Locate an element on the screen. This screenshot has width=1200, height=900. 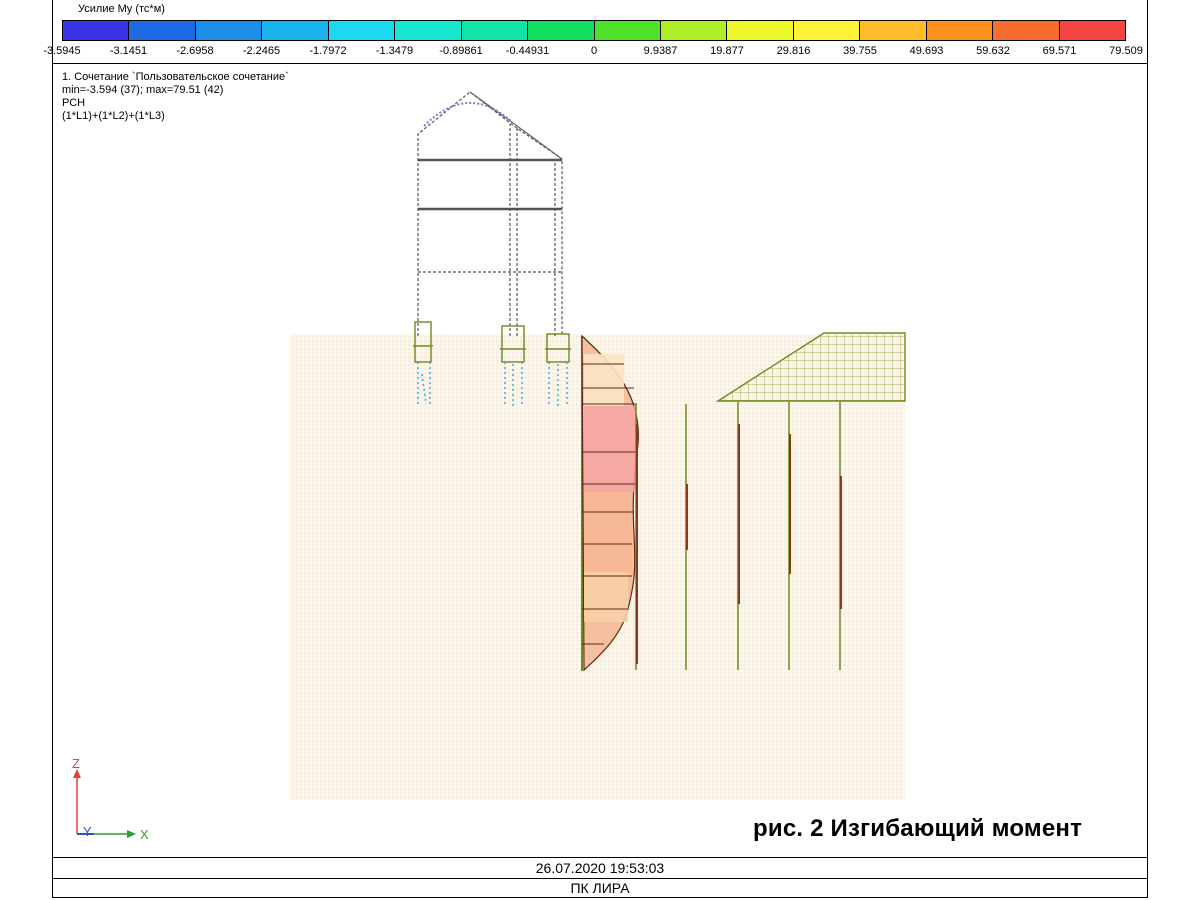
status-timestamp: 26.07.2020 19:53:03 is located at coordinates (600, 868).